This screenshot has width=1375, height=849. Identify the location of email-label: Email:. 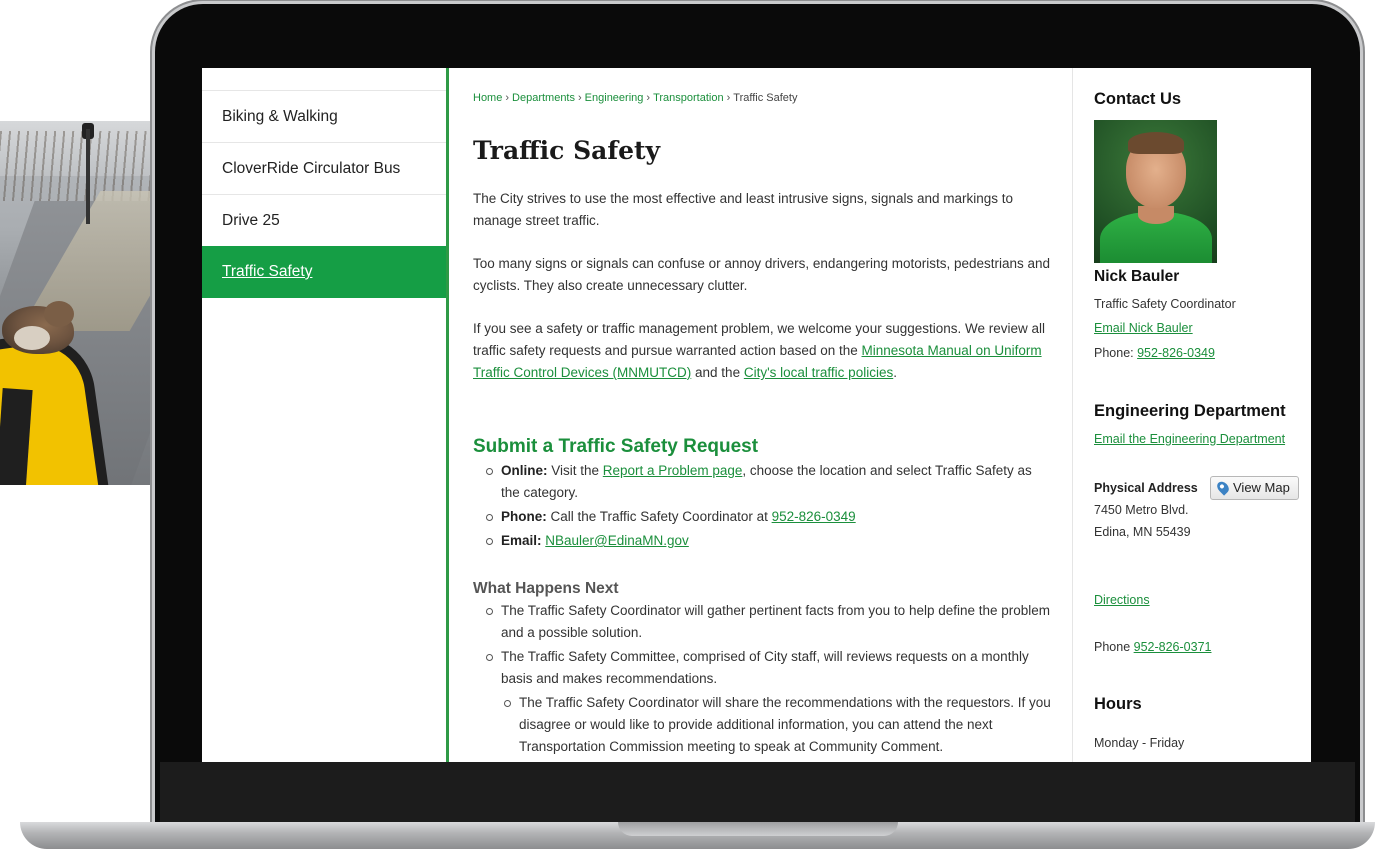
(521, 540).